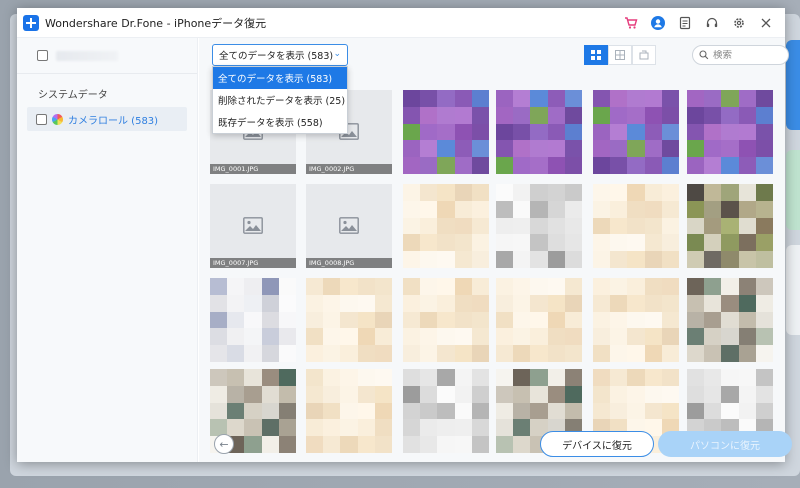  Describe the element at coordinates (349, 169) in the screenshot. I see `thumbnail-caption: IMG_0002.JPG` at that location.